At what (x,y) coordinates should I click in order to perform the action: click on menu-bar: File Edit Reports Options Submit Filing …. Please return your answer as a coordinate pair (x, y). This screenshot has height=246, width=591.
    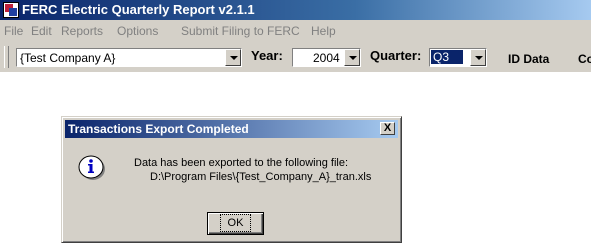
    Looking at the image, I should click on (295, 31).